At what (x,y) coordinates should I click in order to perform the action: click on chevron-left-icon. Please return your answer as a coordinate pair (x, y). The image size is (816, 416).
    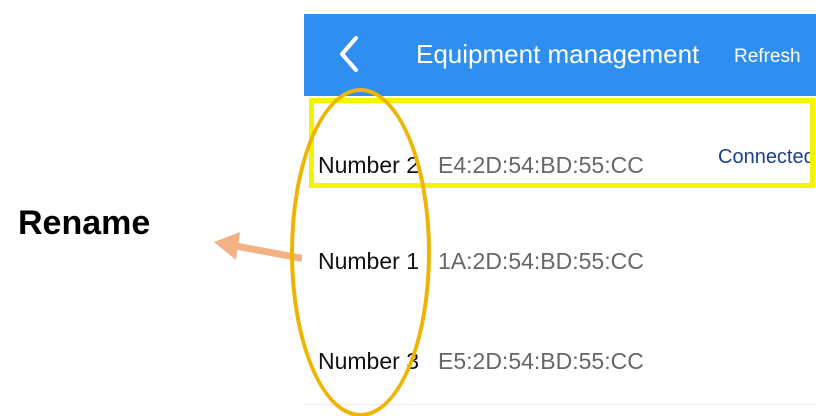
    Looking at the image, I should click on (349, 54).